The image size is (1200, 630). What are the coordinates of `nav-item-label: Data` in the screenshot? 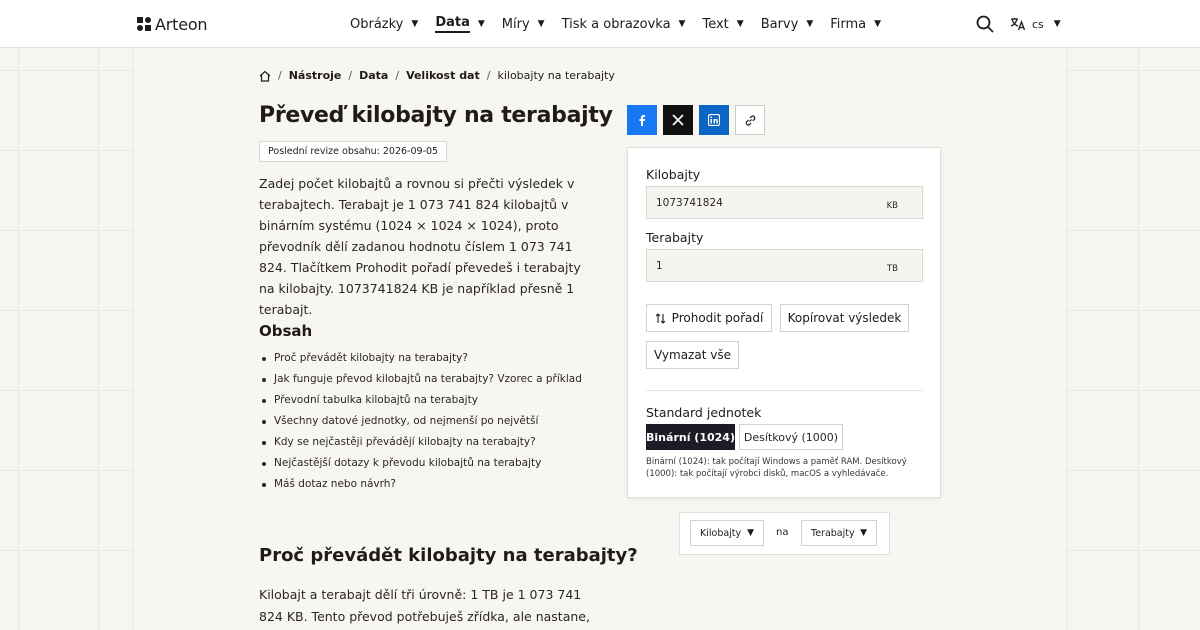 It's located at (452, 24).